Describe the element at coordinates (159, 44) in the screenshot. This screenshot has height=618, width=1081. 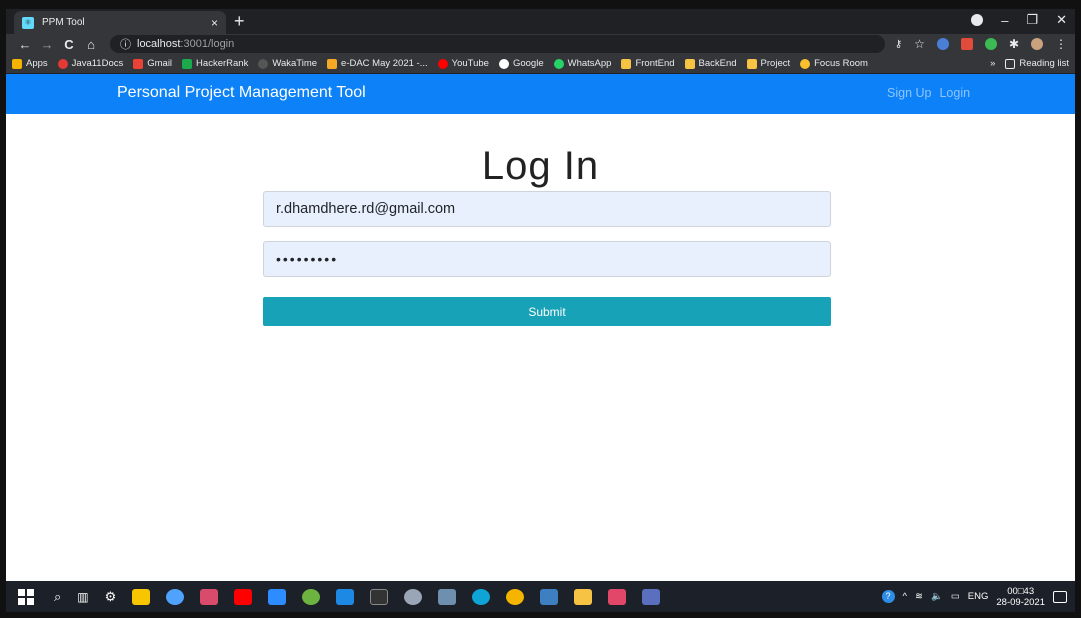
I see `address-host: localhost` at that location.